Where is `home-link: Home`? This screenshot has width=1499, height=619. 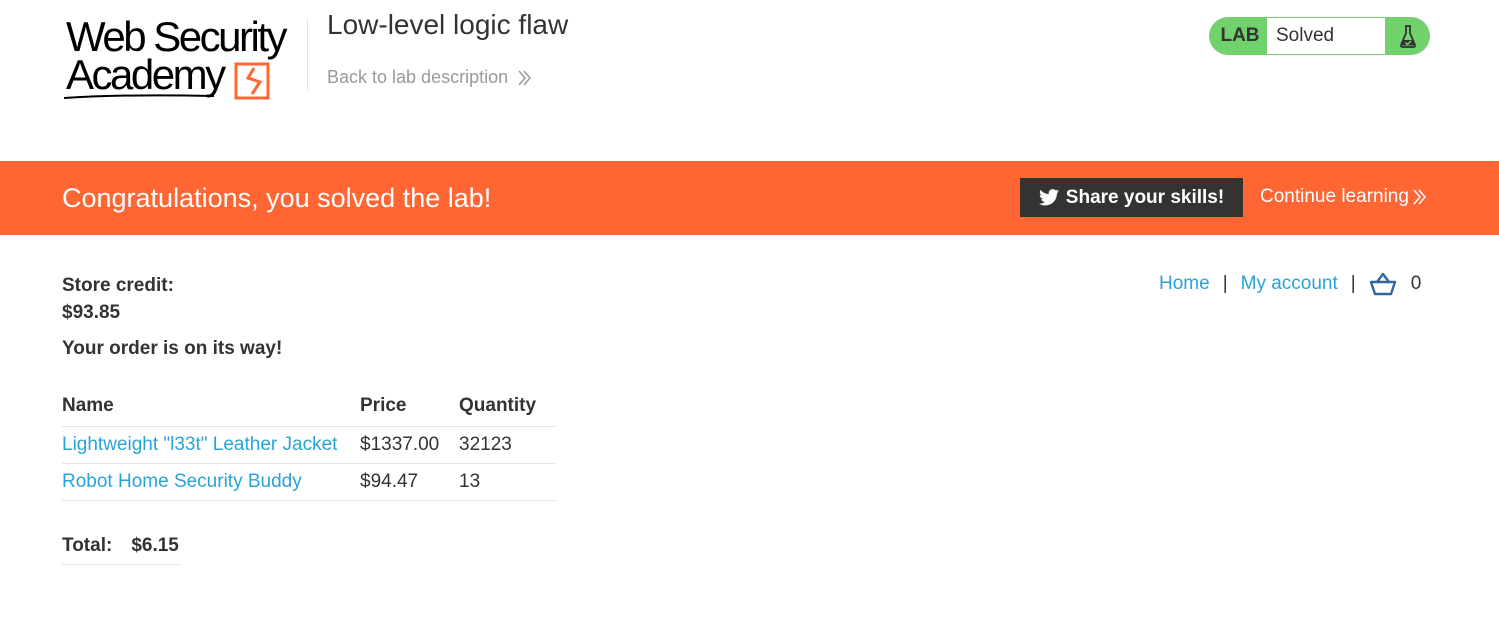
home-link: Home is located at coordinates (1184, 284).